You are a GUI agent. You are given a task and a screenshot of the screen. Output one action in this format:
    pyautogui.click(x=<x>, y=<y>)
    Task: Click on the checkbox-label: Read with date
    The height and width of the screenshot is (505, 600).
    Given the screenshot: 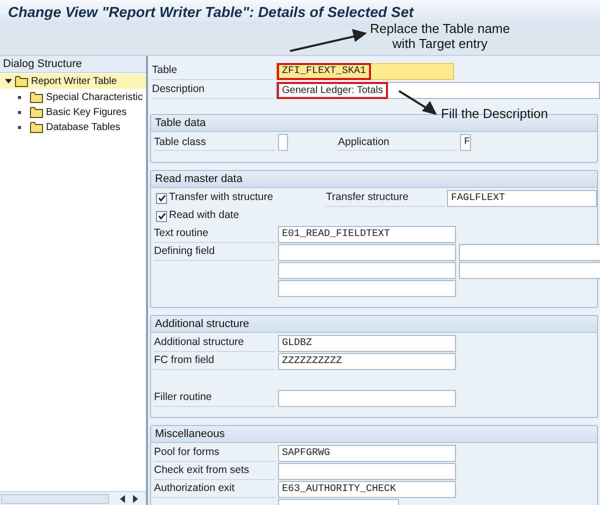 What is the action you would take?
    pyautogui.click(x=204, y=216)
    